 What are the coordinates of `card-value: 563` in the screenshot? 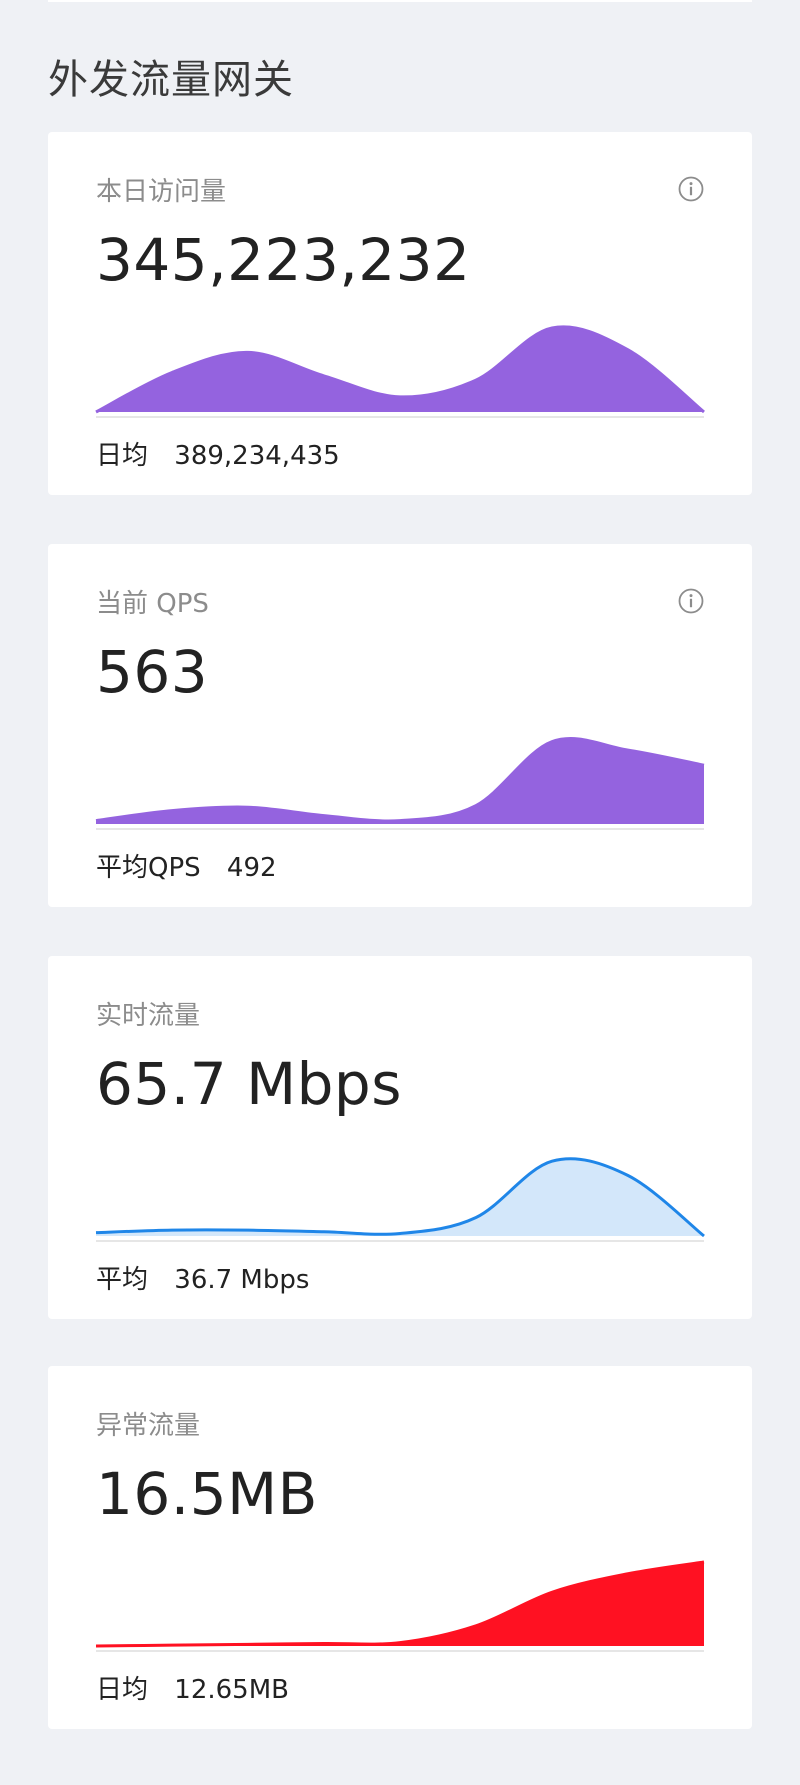 It's located at (152, 672).